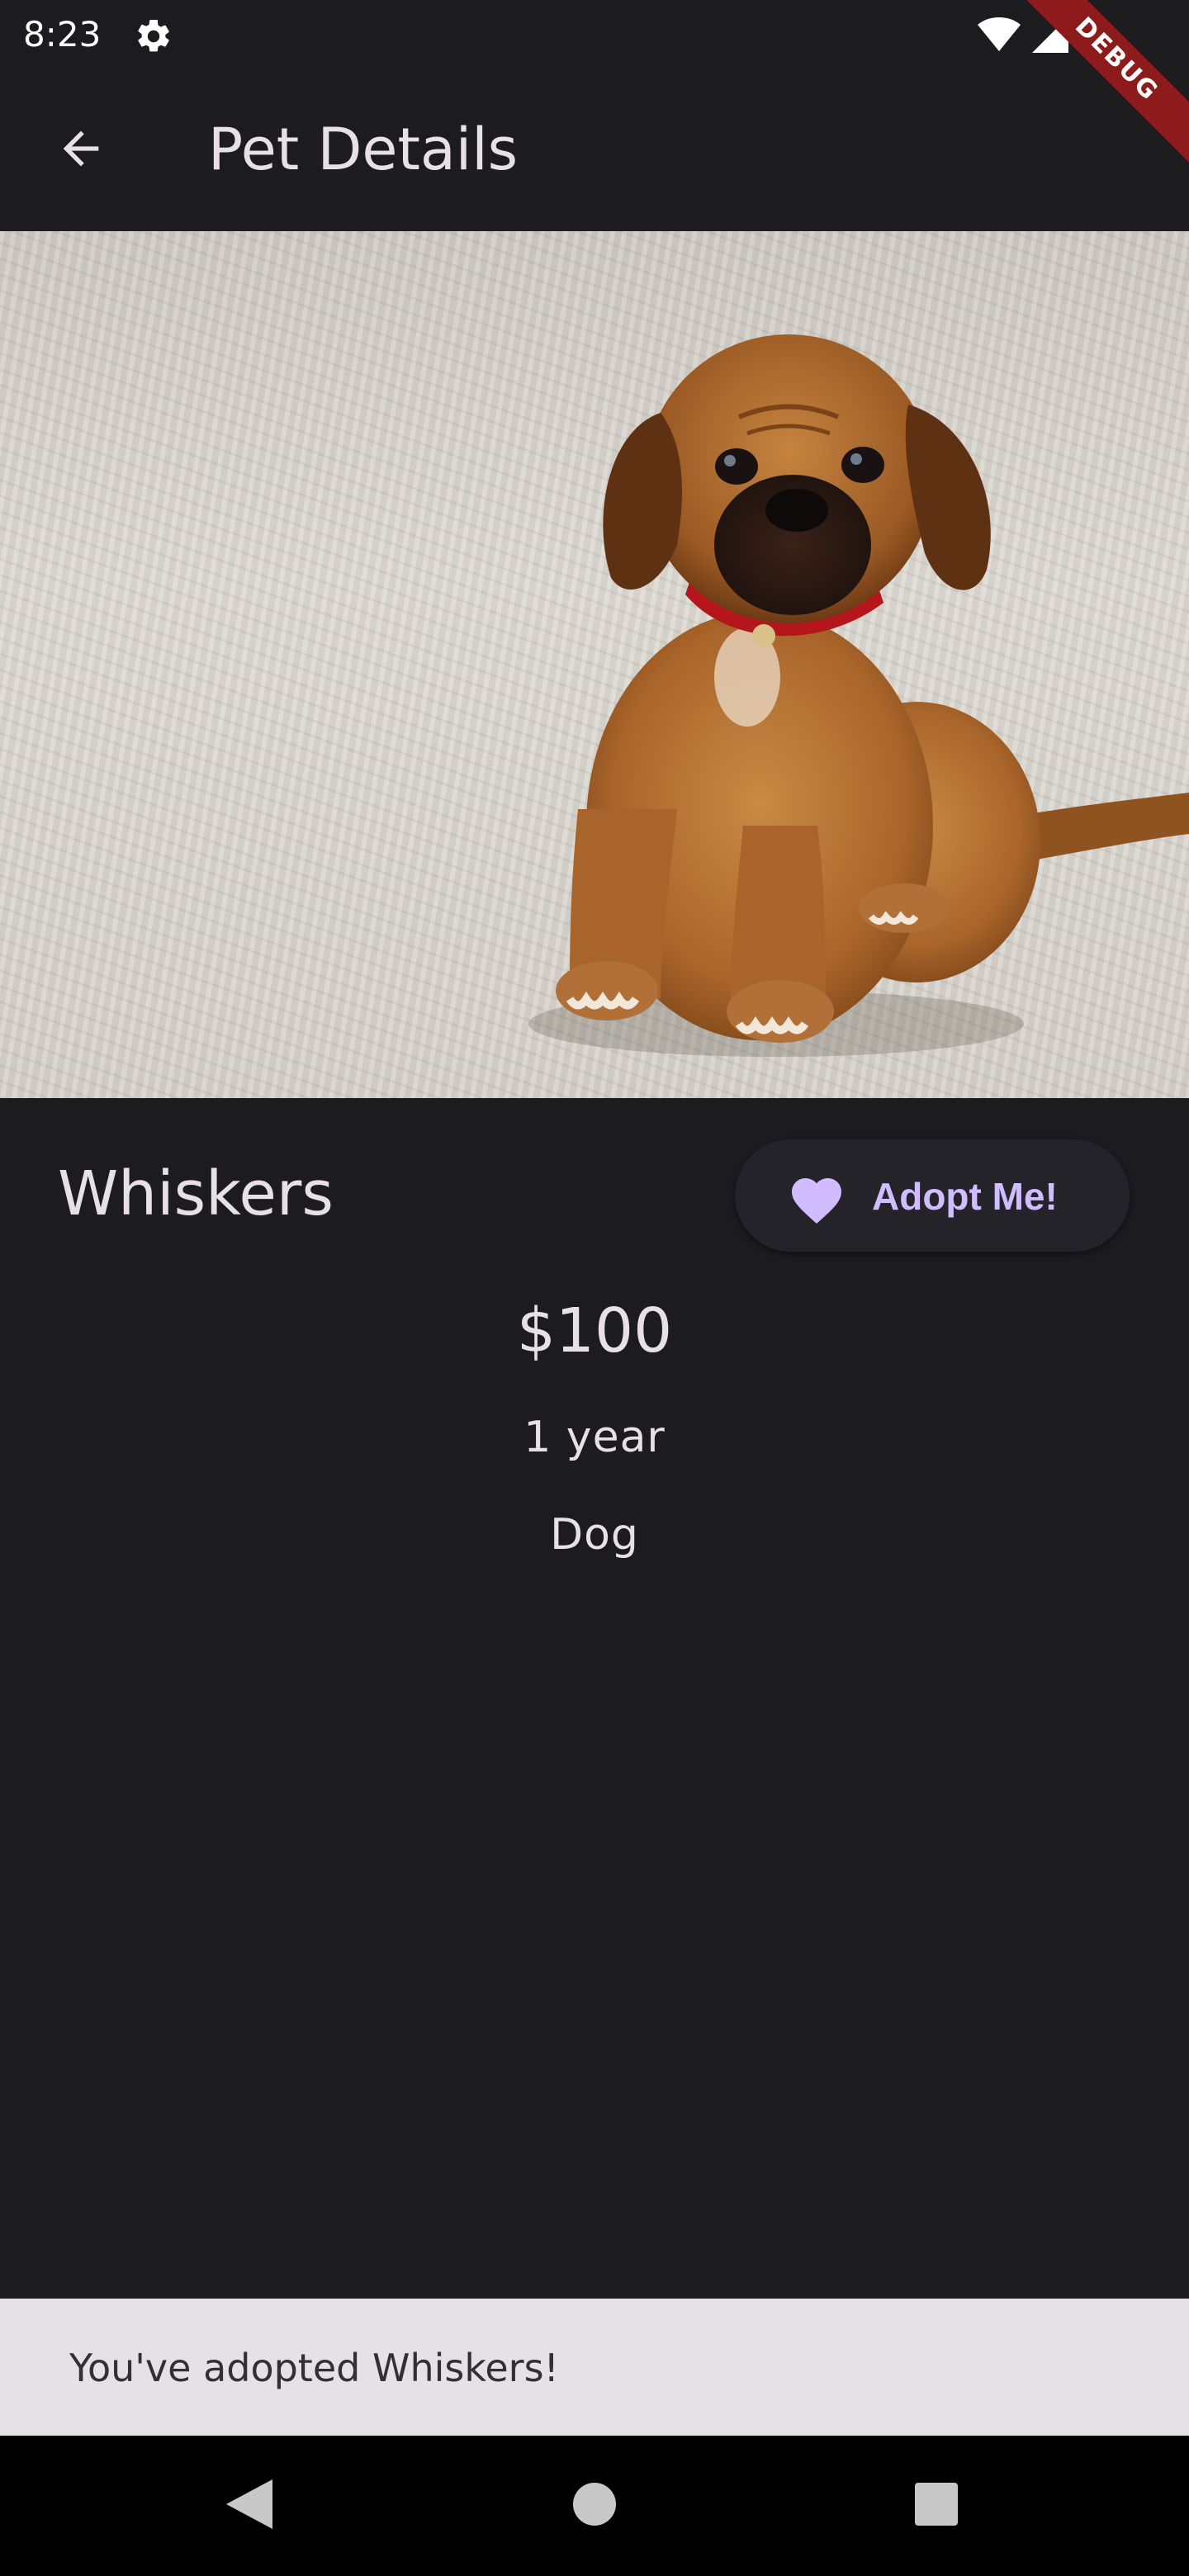 The width and height of the screenshot is (1189, 2576). Describe the element at coordinates (594, 1330) in the screenshot. I see `pet-price: $100` at that location.